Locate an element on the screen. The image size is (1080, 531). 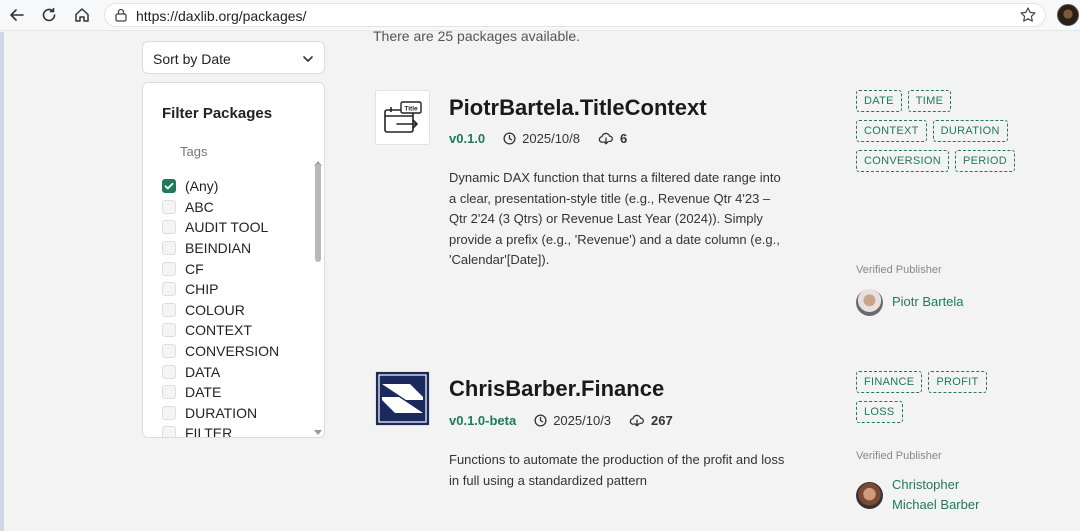
tag-option-filter: FILTER is located at coordinates (237, 430).